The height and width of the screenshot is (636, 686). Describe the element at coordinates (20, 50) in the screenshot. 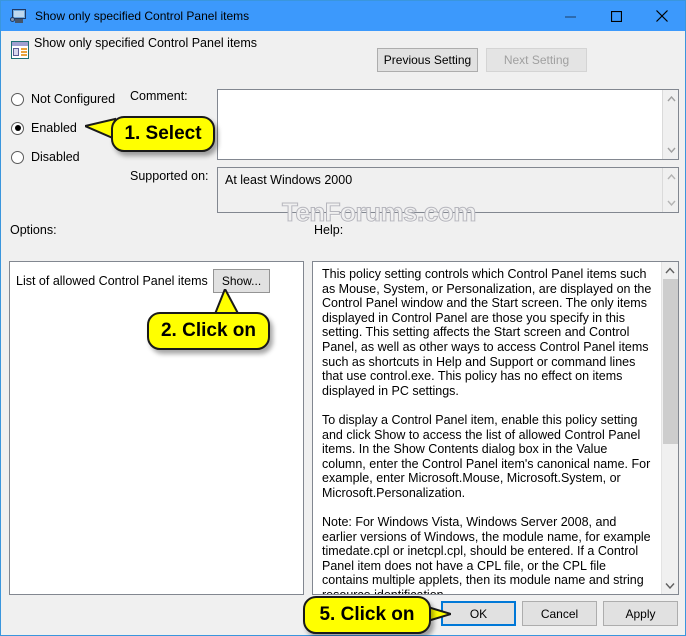

I see `policy-setting-icon` at that location.